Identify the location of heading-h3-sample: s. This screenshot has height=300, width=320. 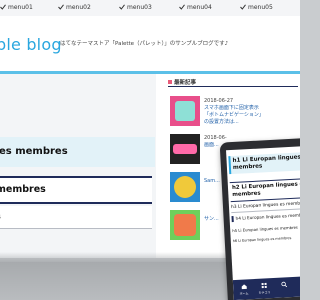
(76, 217).